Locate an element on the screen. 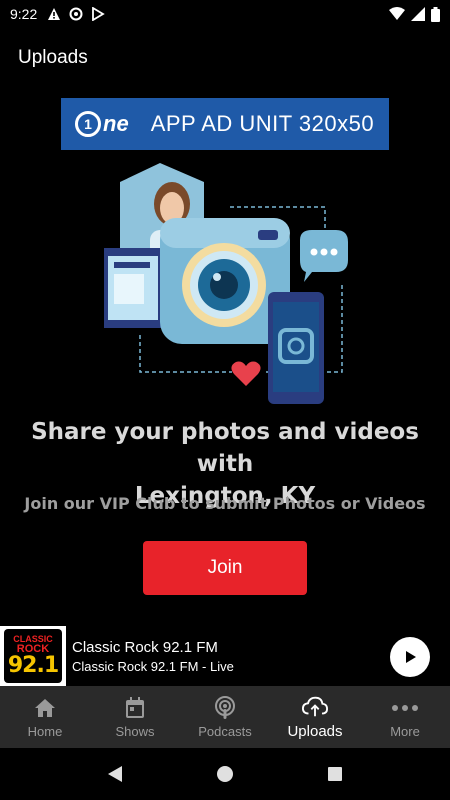 The width and height of the screenshot is (450, 800). home-icon is located at coordinates (45, 708).